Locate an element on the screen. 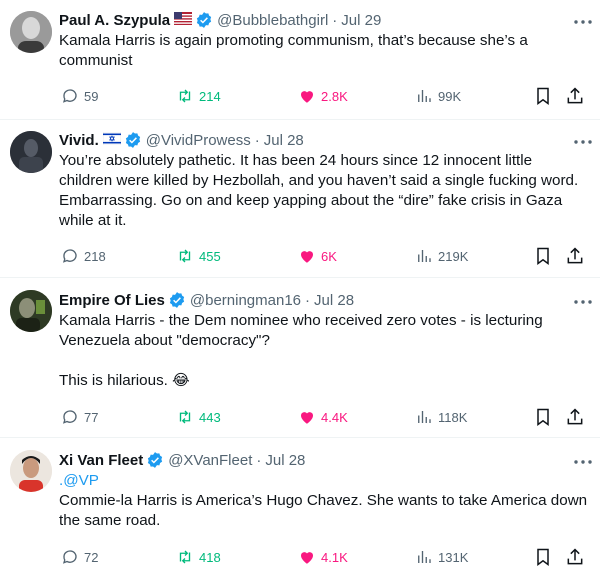 The width and height of the screenshot is (600, 580). reply-count: 77 is located at coordinates (91, 417).